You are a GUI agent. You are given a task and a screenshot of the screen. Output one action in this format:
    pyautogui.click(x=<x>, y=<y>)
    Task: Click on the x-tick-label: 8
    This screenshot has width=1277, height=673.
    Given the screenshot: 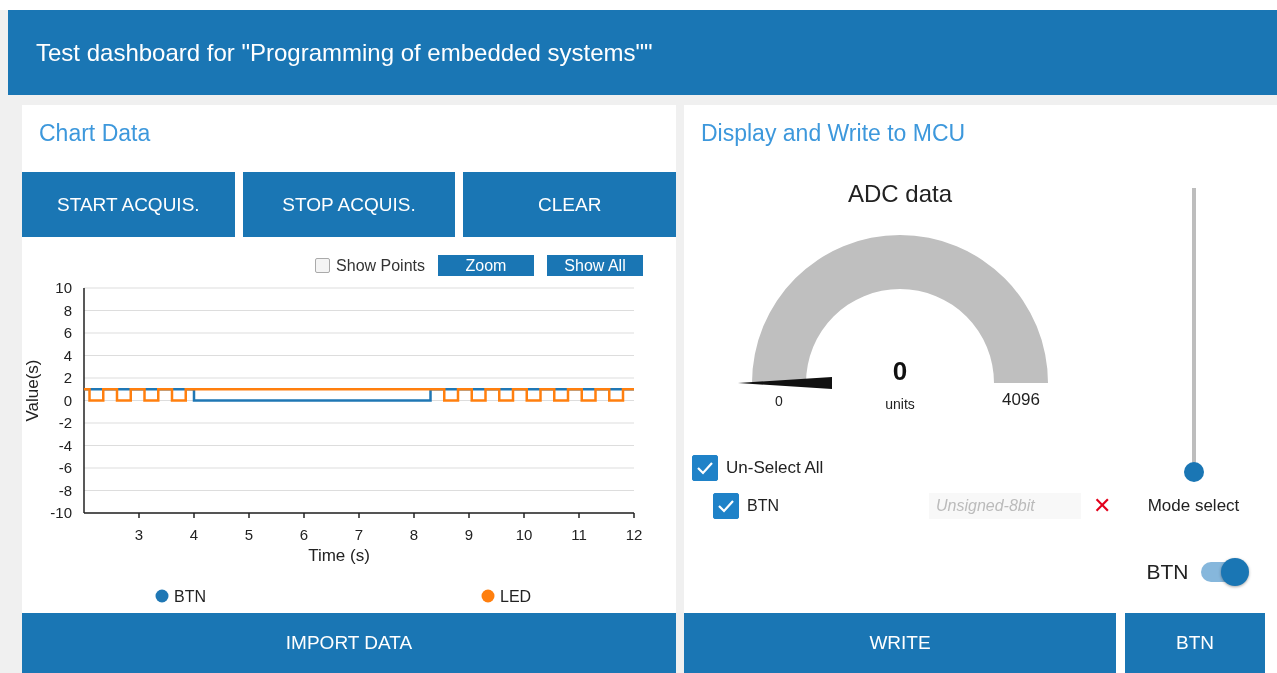 What is the action you would take?
    pyautogui.click(x=414, y=534)
    